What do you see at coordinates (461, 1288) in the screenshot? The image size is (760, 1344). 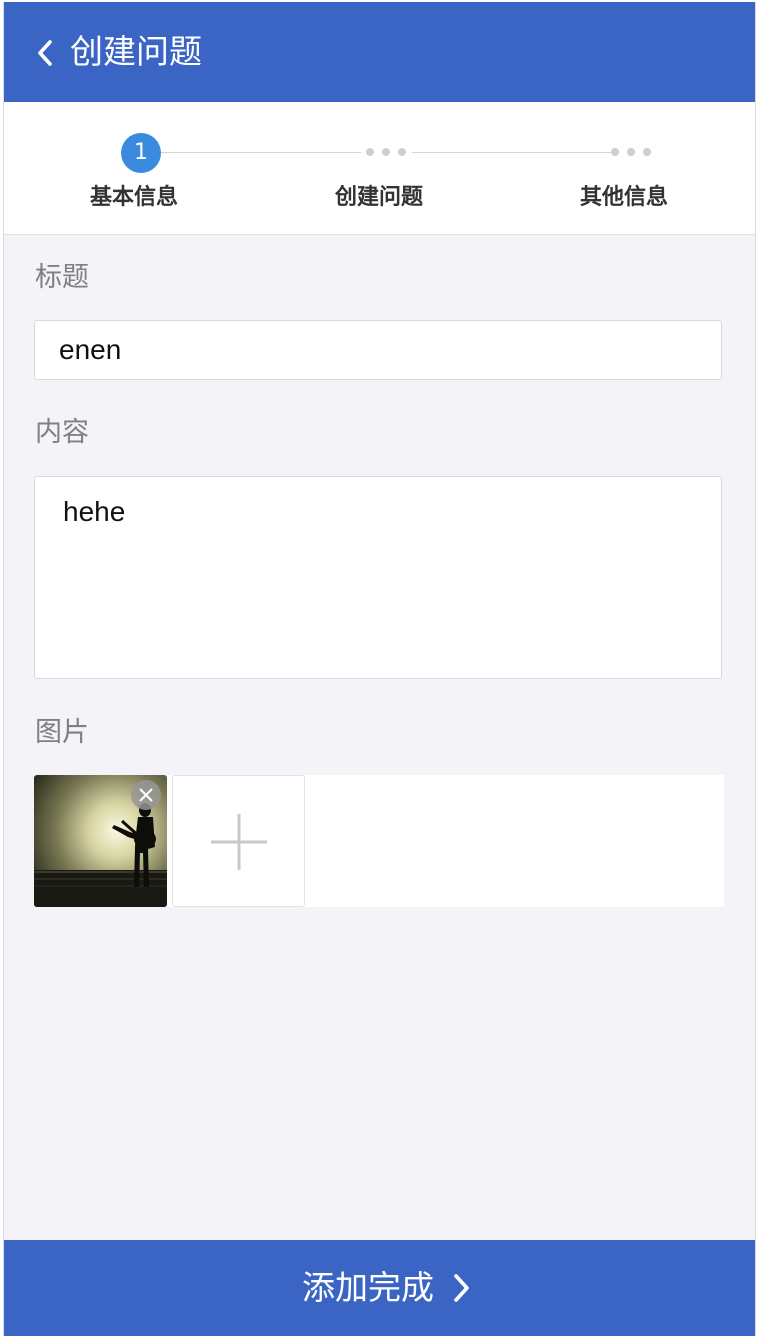 I see `chevron-right-icon` at bounding box center [461, 1288].